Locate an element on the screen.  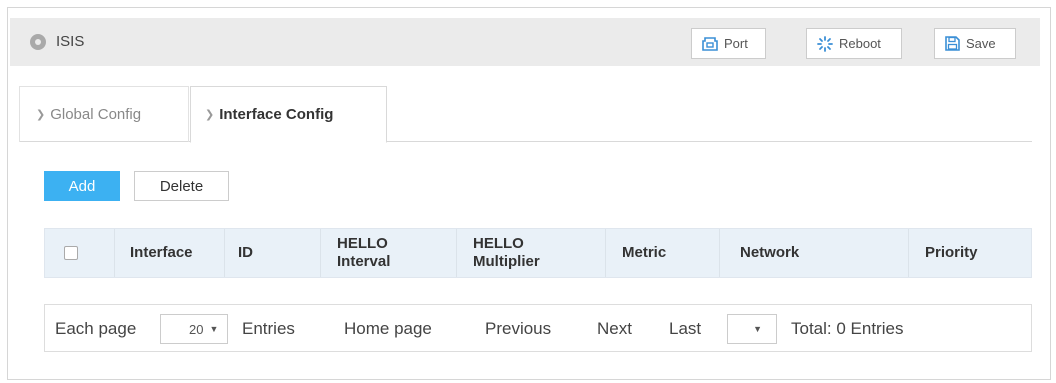
last-link: Last is located at coordinates (685, 329).